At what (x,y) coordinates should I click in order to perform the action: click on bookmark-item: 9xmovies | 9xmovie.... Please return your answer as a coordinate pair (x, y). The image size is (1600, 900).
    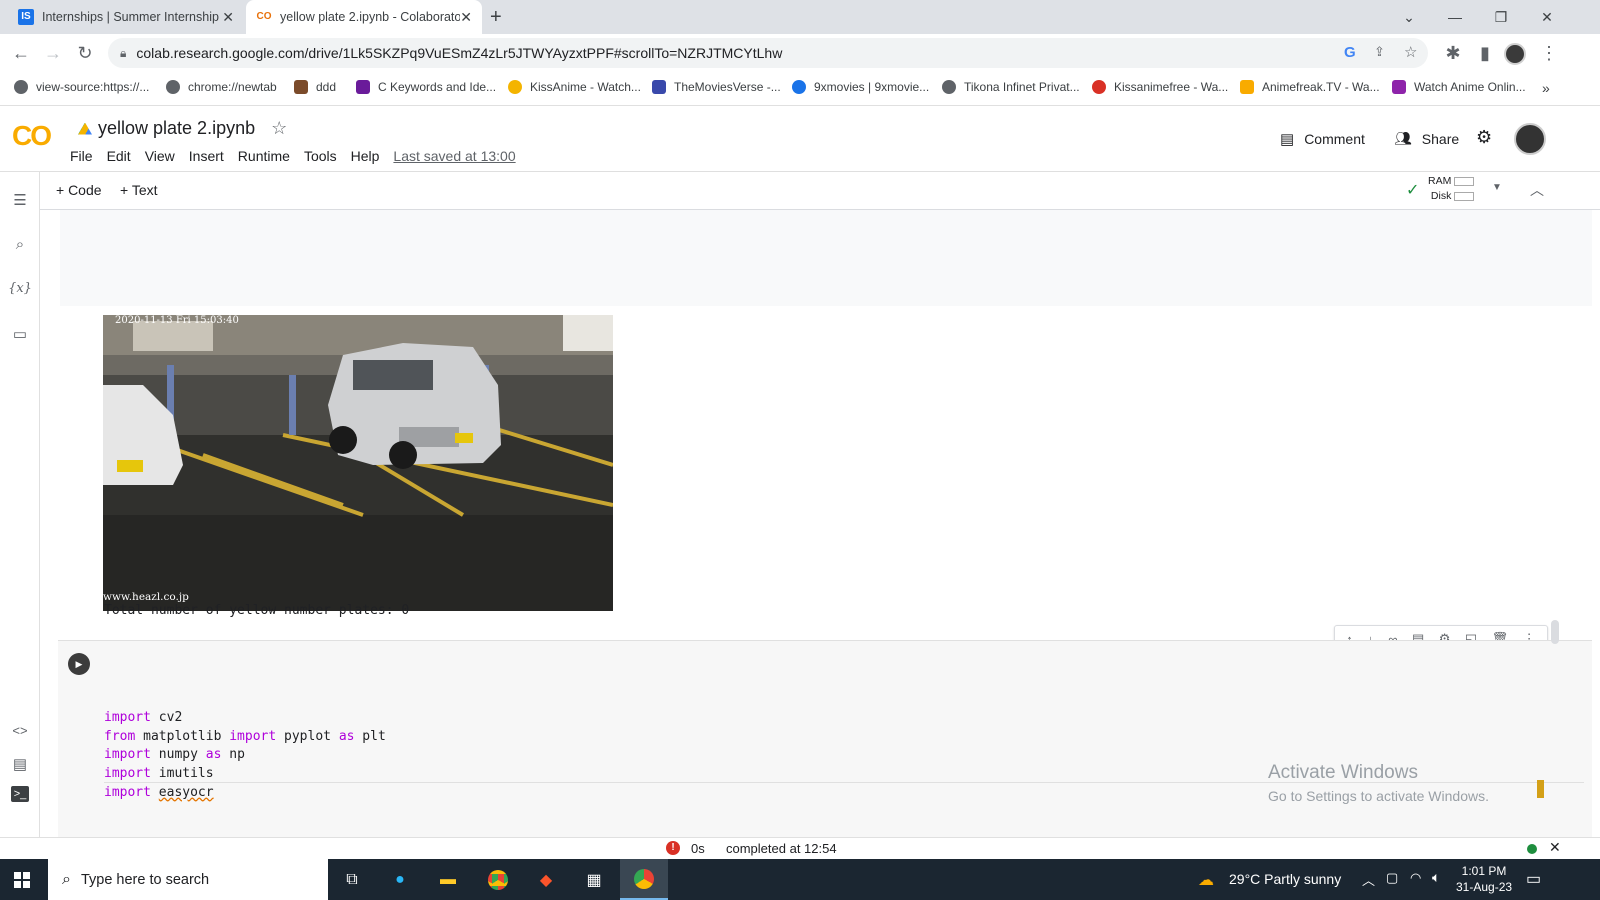
    Looking at the image, I should click on (860, 87).